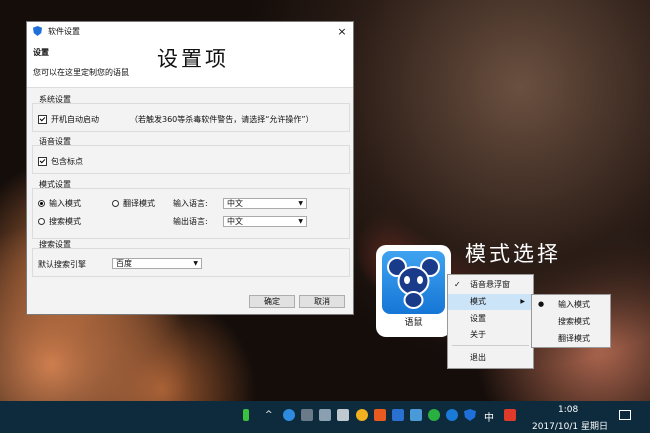 This screenshot has width=650, height=433. Describe the element at coordinates (574, 304) in the screenshot. I see `submenu-item-label: 输入模式` at that location.